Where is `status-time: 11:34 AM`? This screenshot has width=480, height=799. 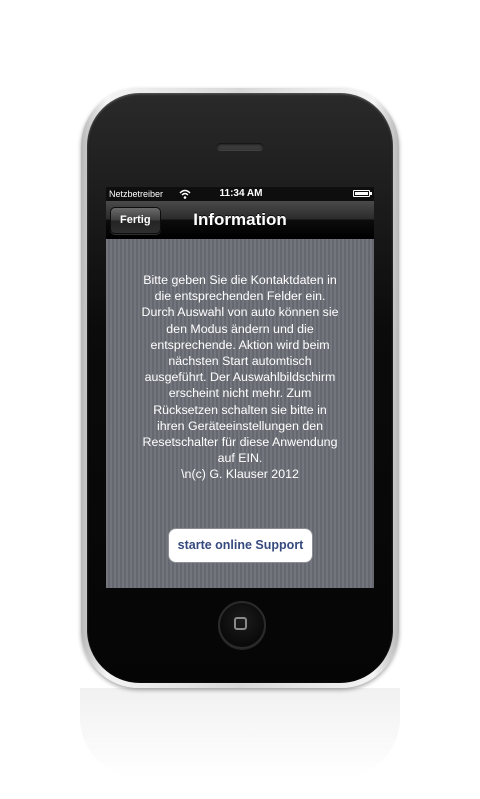 status-time: 11:34 AM is located at coordinates (241, 193).